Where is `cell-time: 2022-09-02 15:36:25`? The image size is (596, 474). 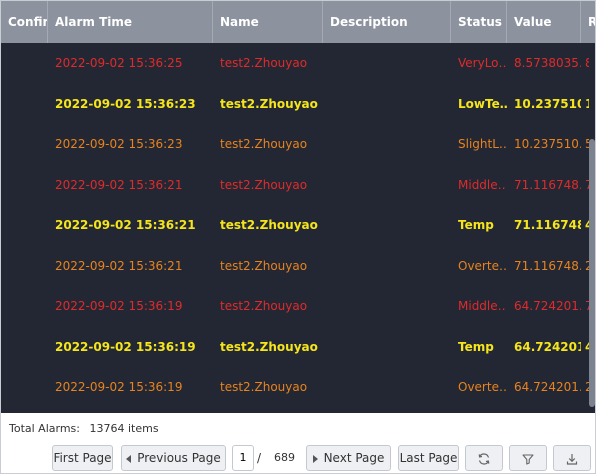 cell-time: 2022-09-02 15:36:25 is located at coordinates (119, 63).